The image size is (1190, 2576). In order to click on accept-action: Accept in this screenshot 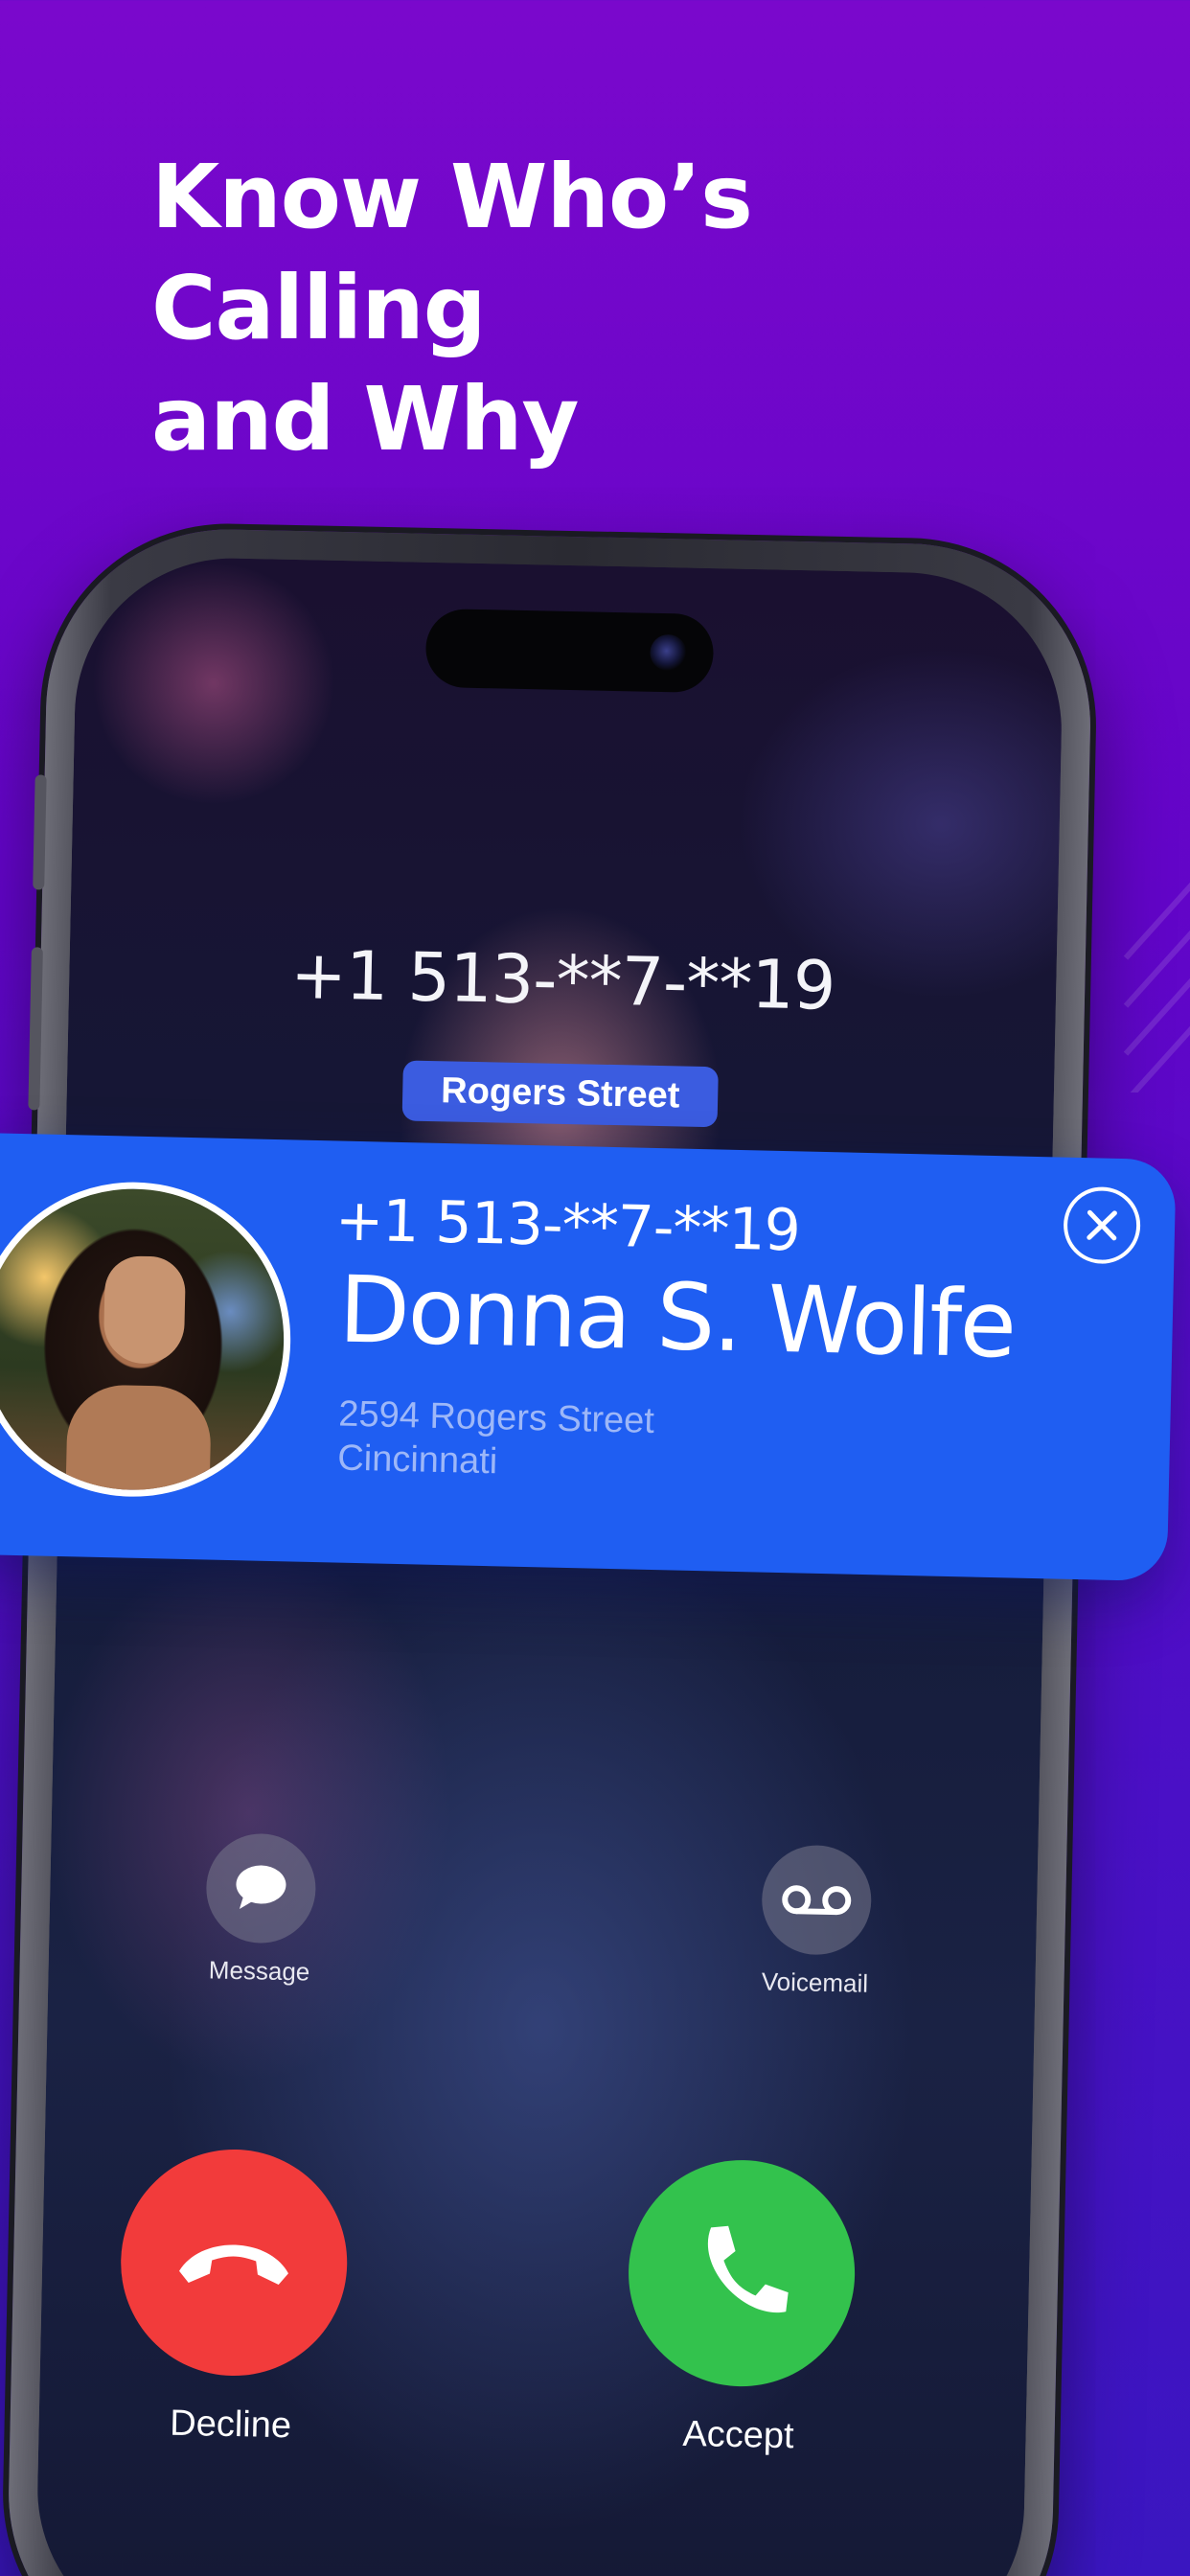, I will do `click(741, 2308)`.